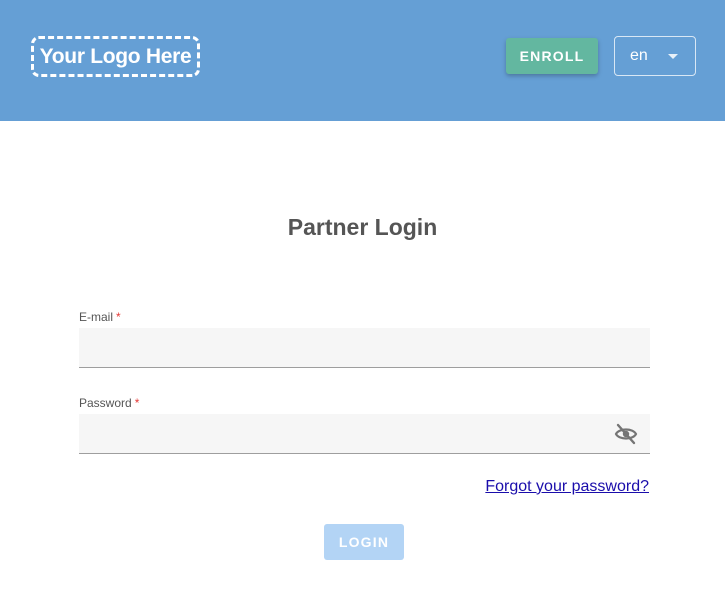 The image size is (725, 602). What do you see at coordinates (105, 403) in the screenshot?
I see `password-label-text: Password` at bounding box center [105, 403].